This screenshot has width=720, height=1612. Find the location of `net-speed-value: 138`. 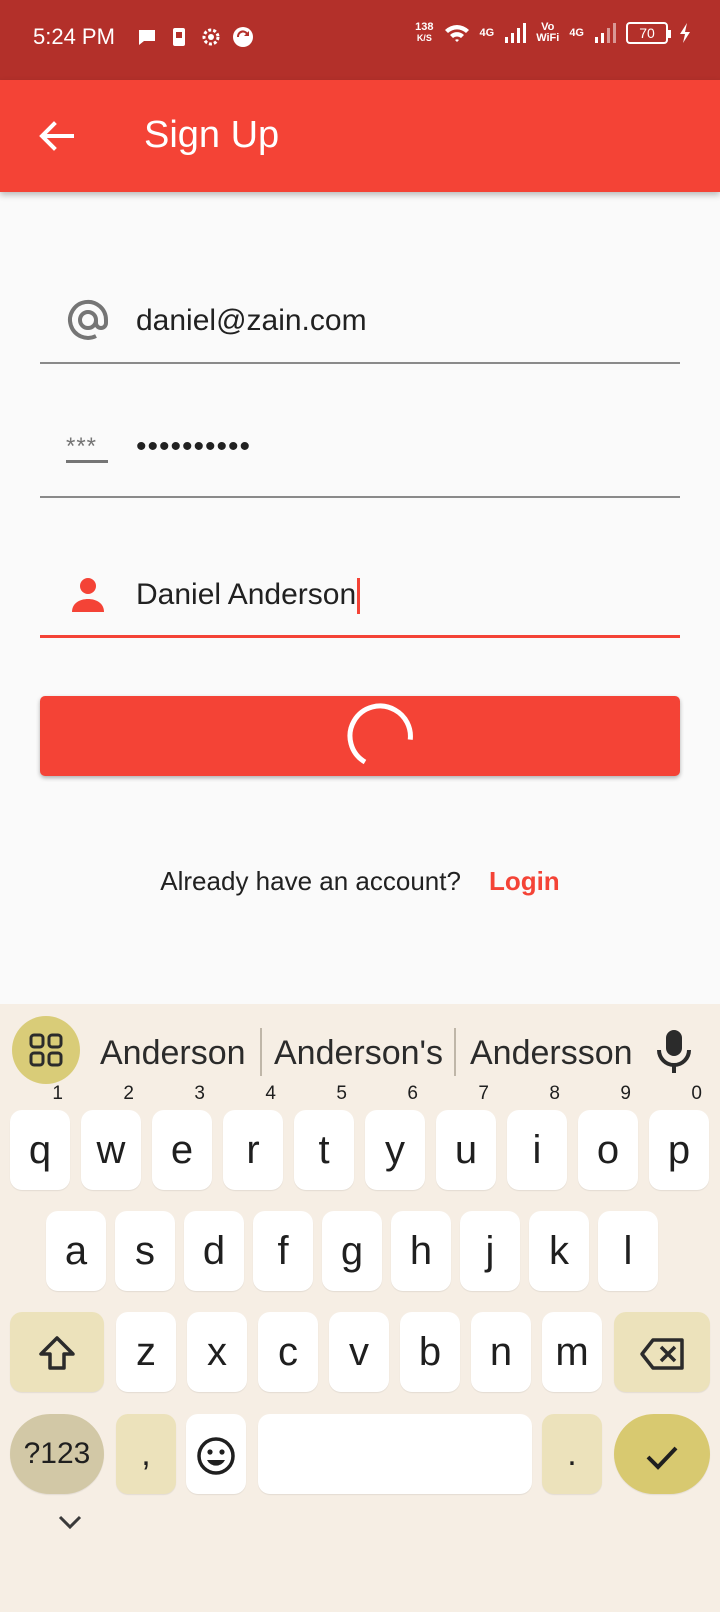

net-speed-value: 138 is located at coordinates (424, 27).